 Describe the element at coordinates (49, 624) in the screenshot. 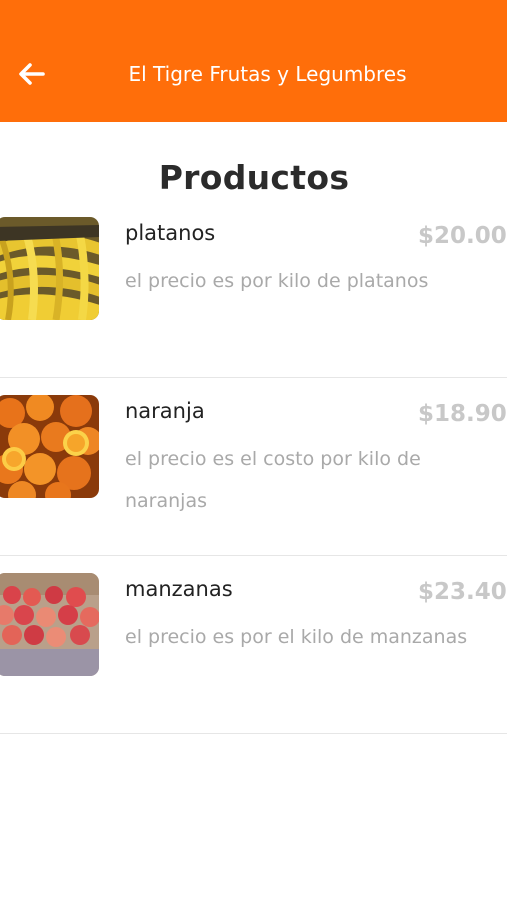

I see `product-image-apples` at that location.